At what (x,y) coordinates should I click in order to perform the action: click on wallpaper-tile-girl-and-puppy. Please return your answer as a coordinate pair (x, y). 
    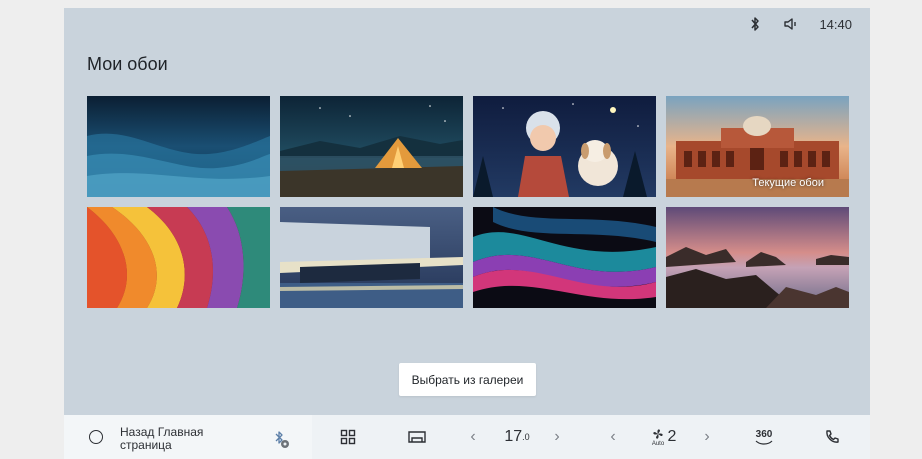
    Looking at the image, I should click on (564, 146).